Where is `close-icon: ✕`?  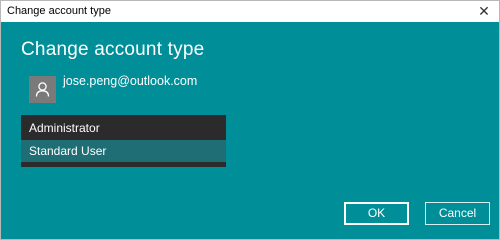
close-icon: ✕ is located at coordinates (484, 11).